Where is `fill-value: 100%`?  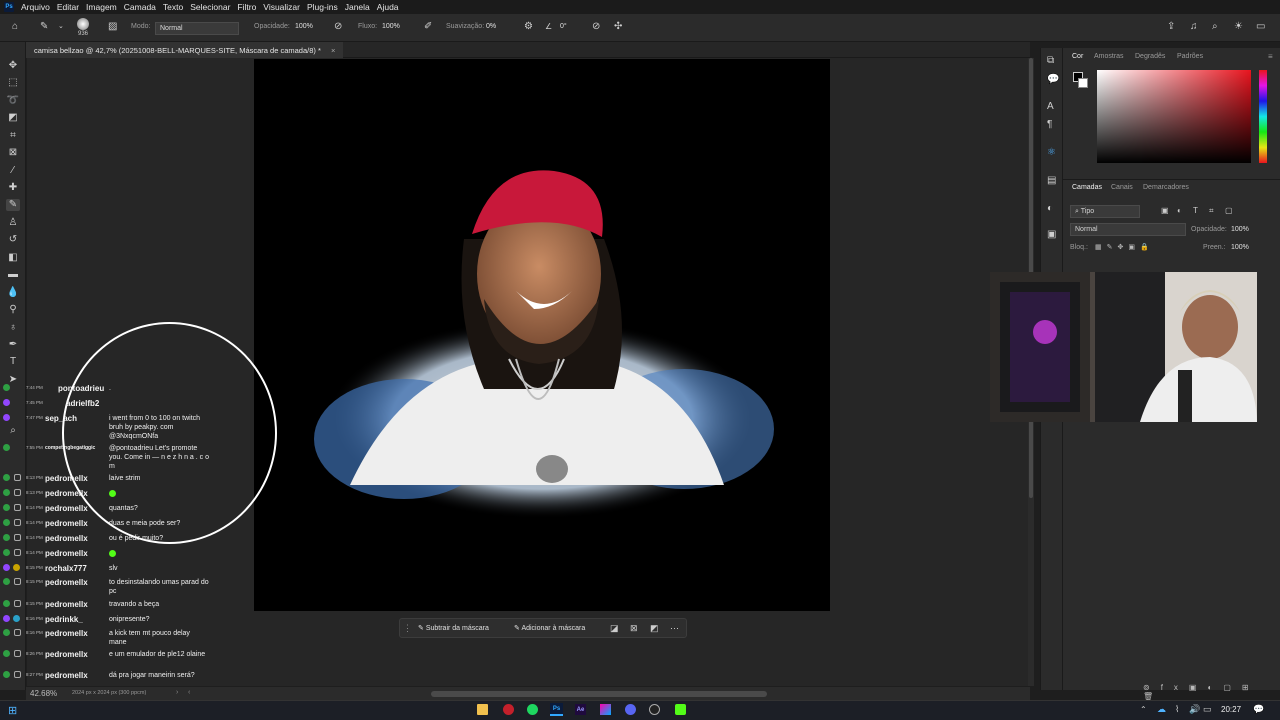
fill-value: 100% is located at coordinates (1240, 247).